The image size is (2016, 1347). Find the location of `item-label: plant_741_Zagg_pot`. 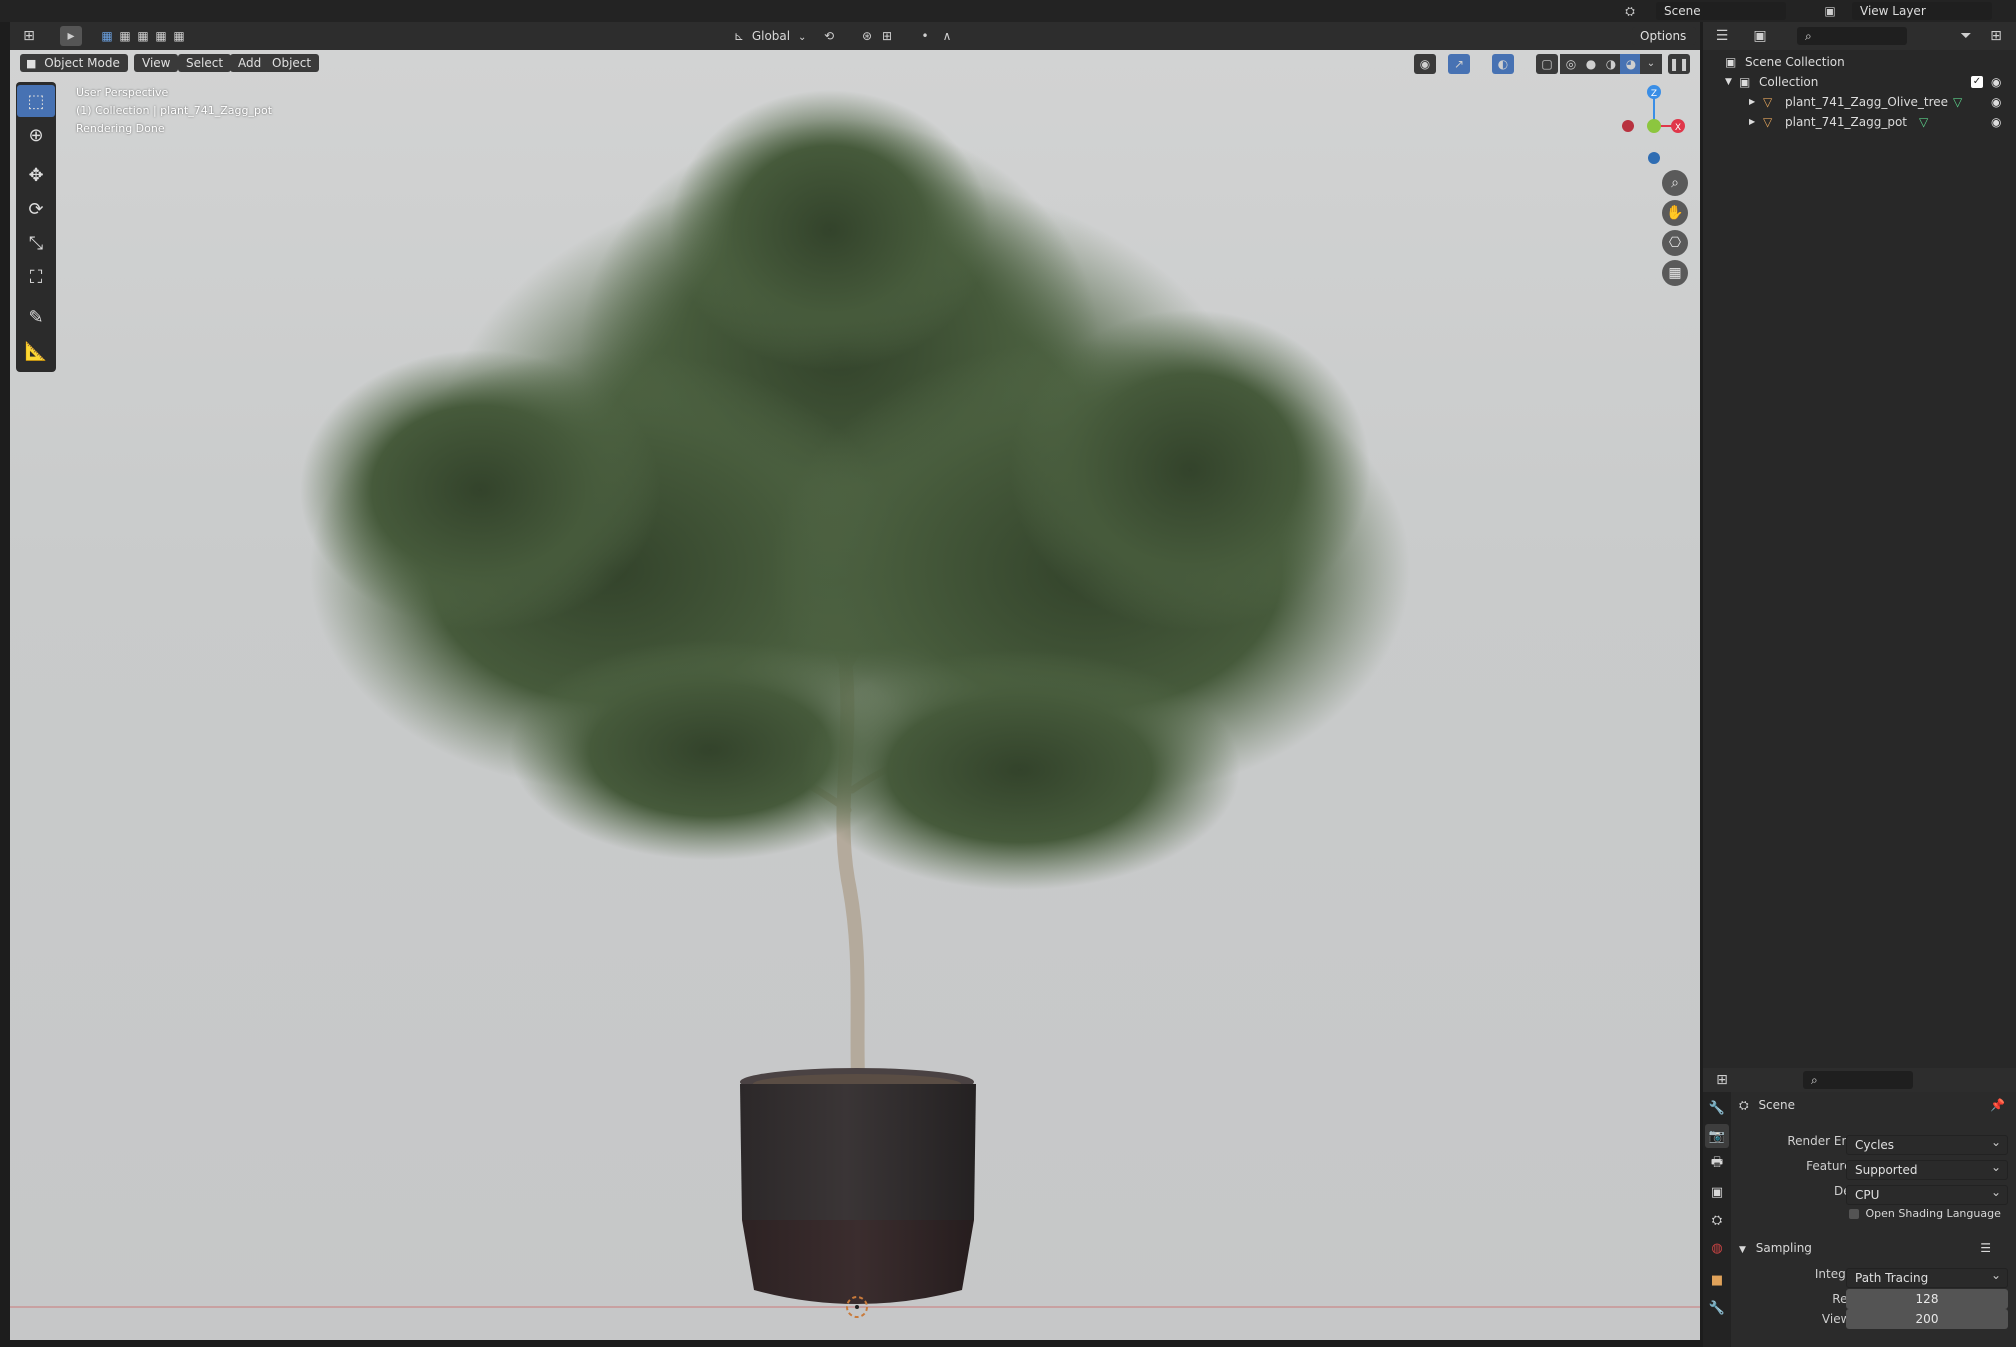

item-label: plant_741_Zagg_pot is located at coordinates (1846, 122).